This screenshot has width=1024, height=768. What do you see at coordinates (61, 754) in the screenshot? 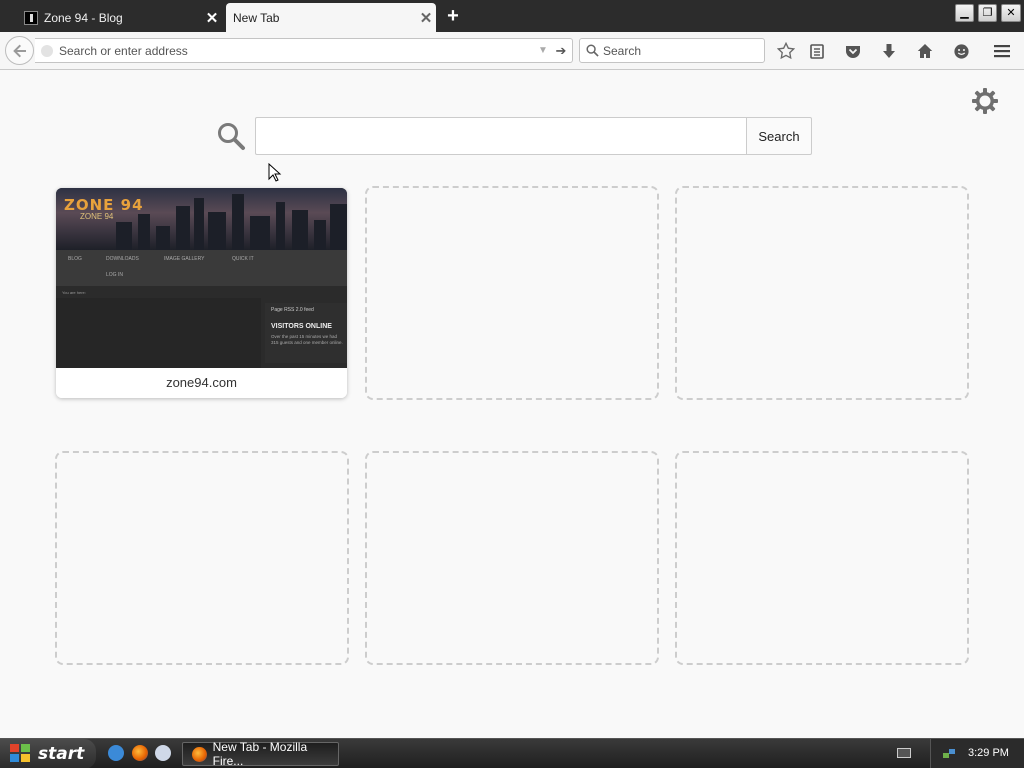
I see `start-label: start` at bounding box center [61, 754].